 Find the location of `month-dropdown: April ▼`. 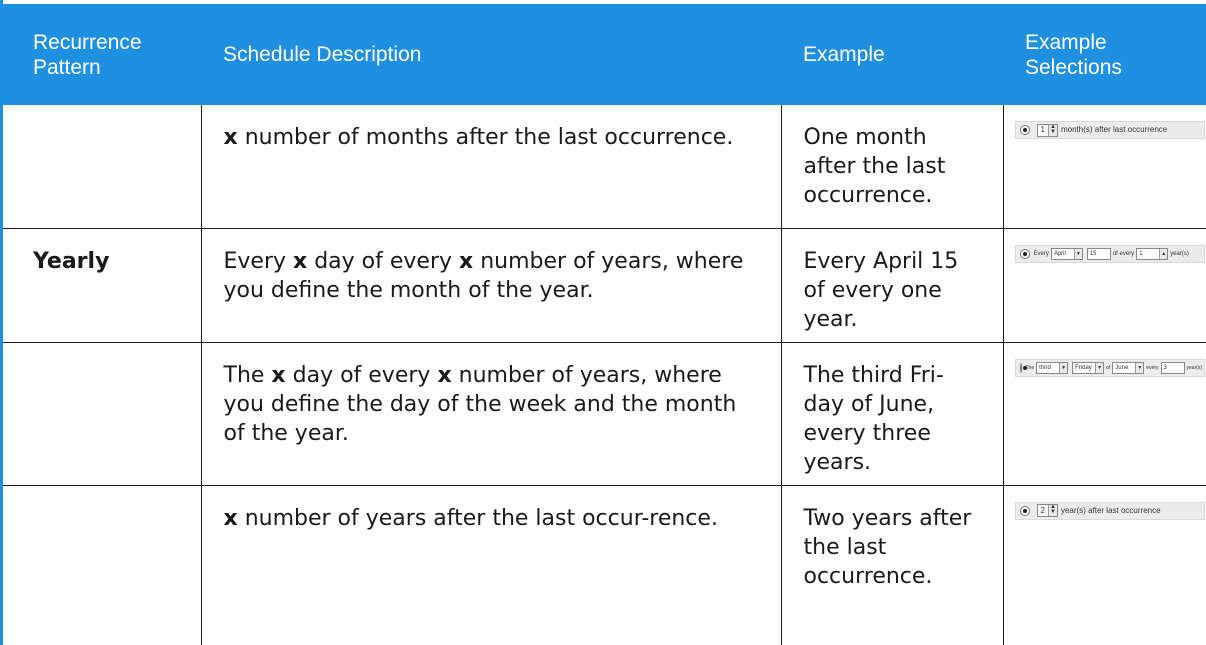

month-dropdown: April ▼ is located at coordinates (1066, 253).